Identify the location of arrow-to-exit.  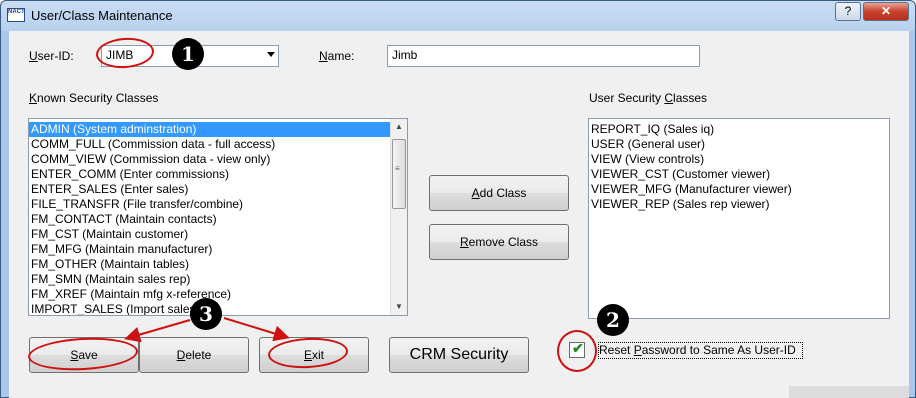
(256, 329).